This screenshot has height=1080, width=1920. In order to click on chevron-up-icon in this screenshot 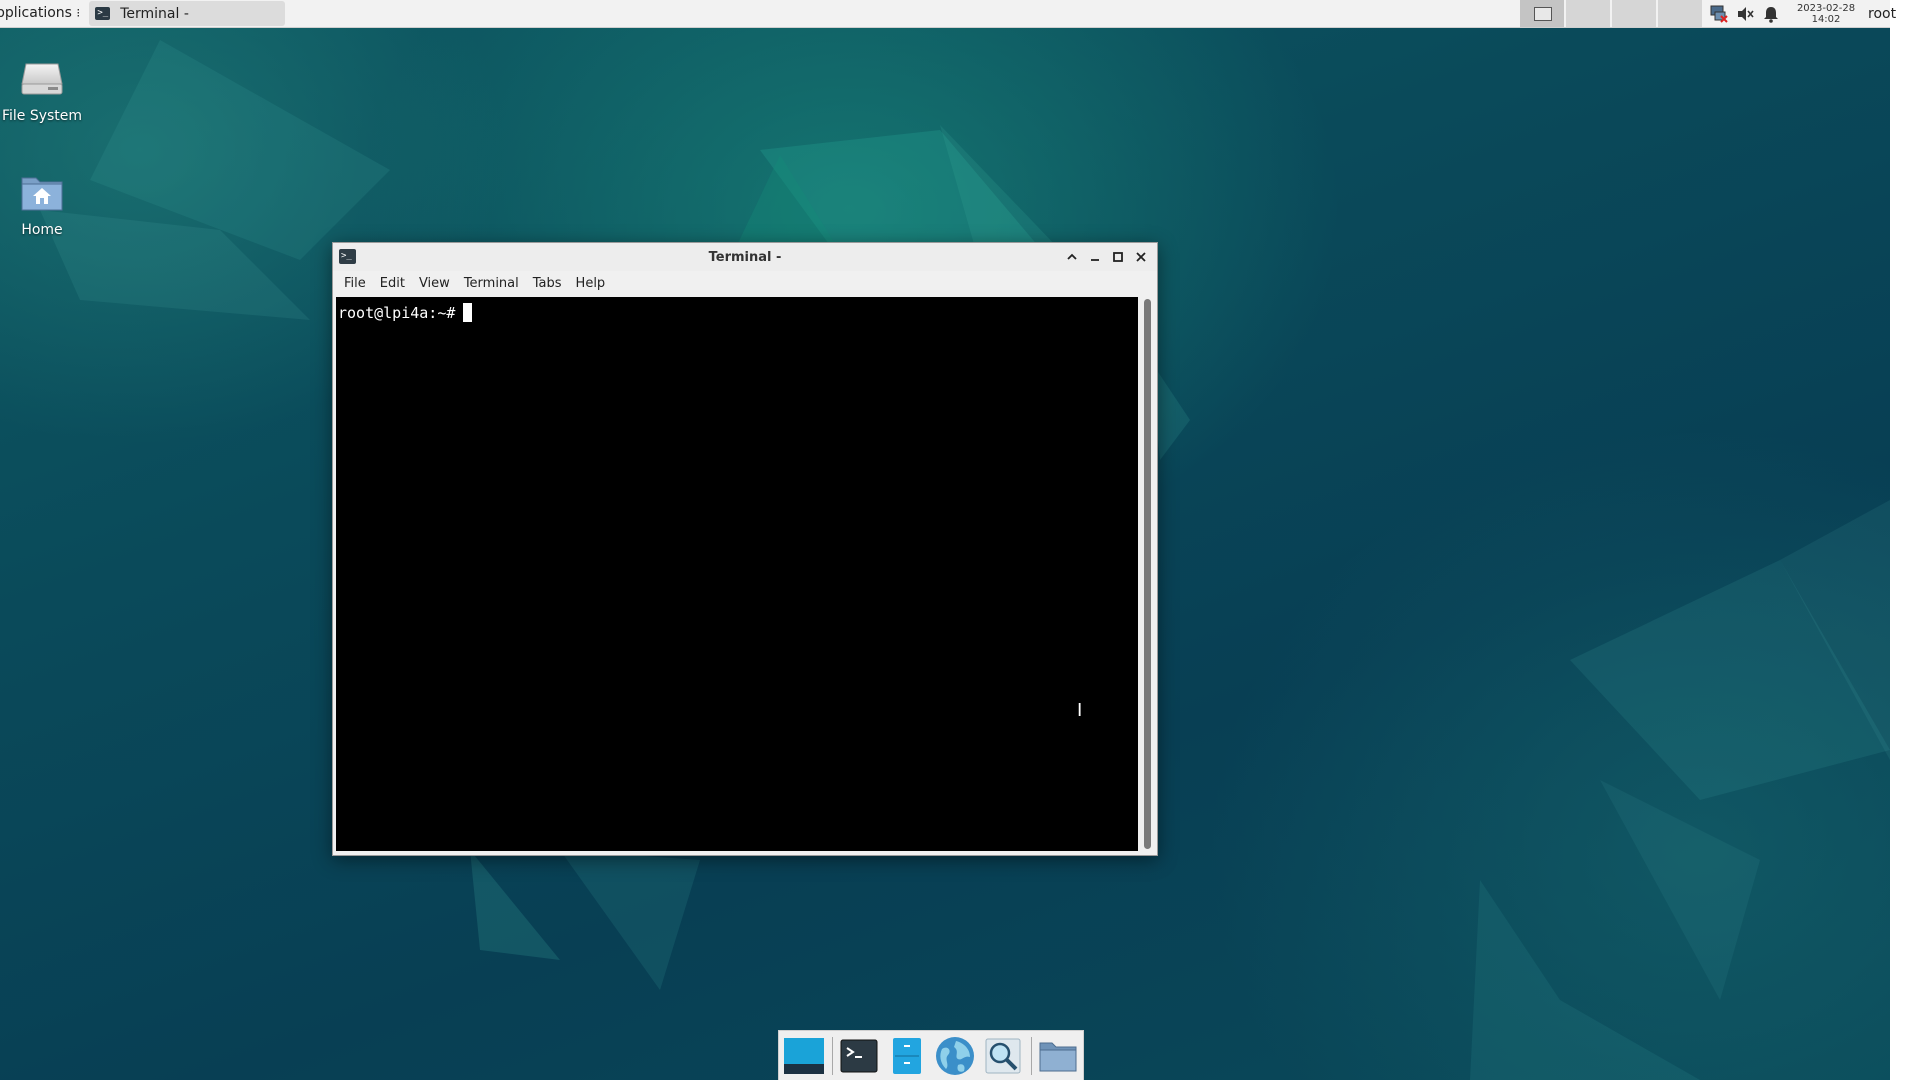, I will do `click(1072, 256)`.